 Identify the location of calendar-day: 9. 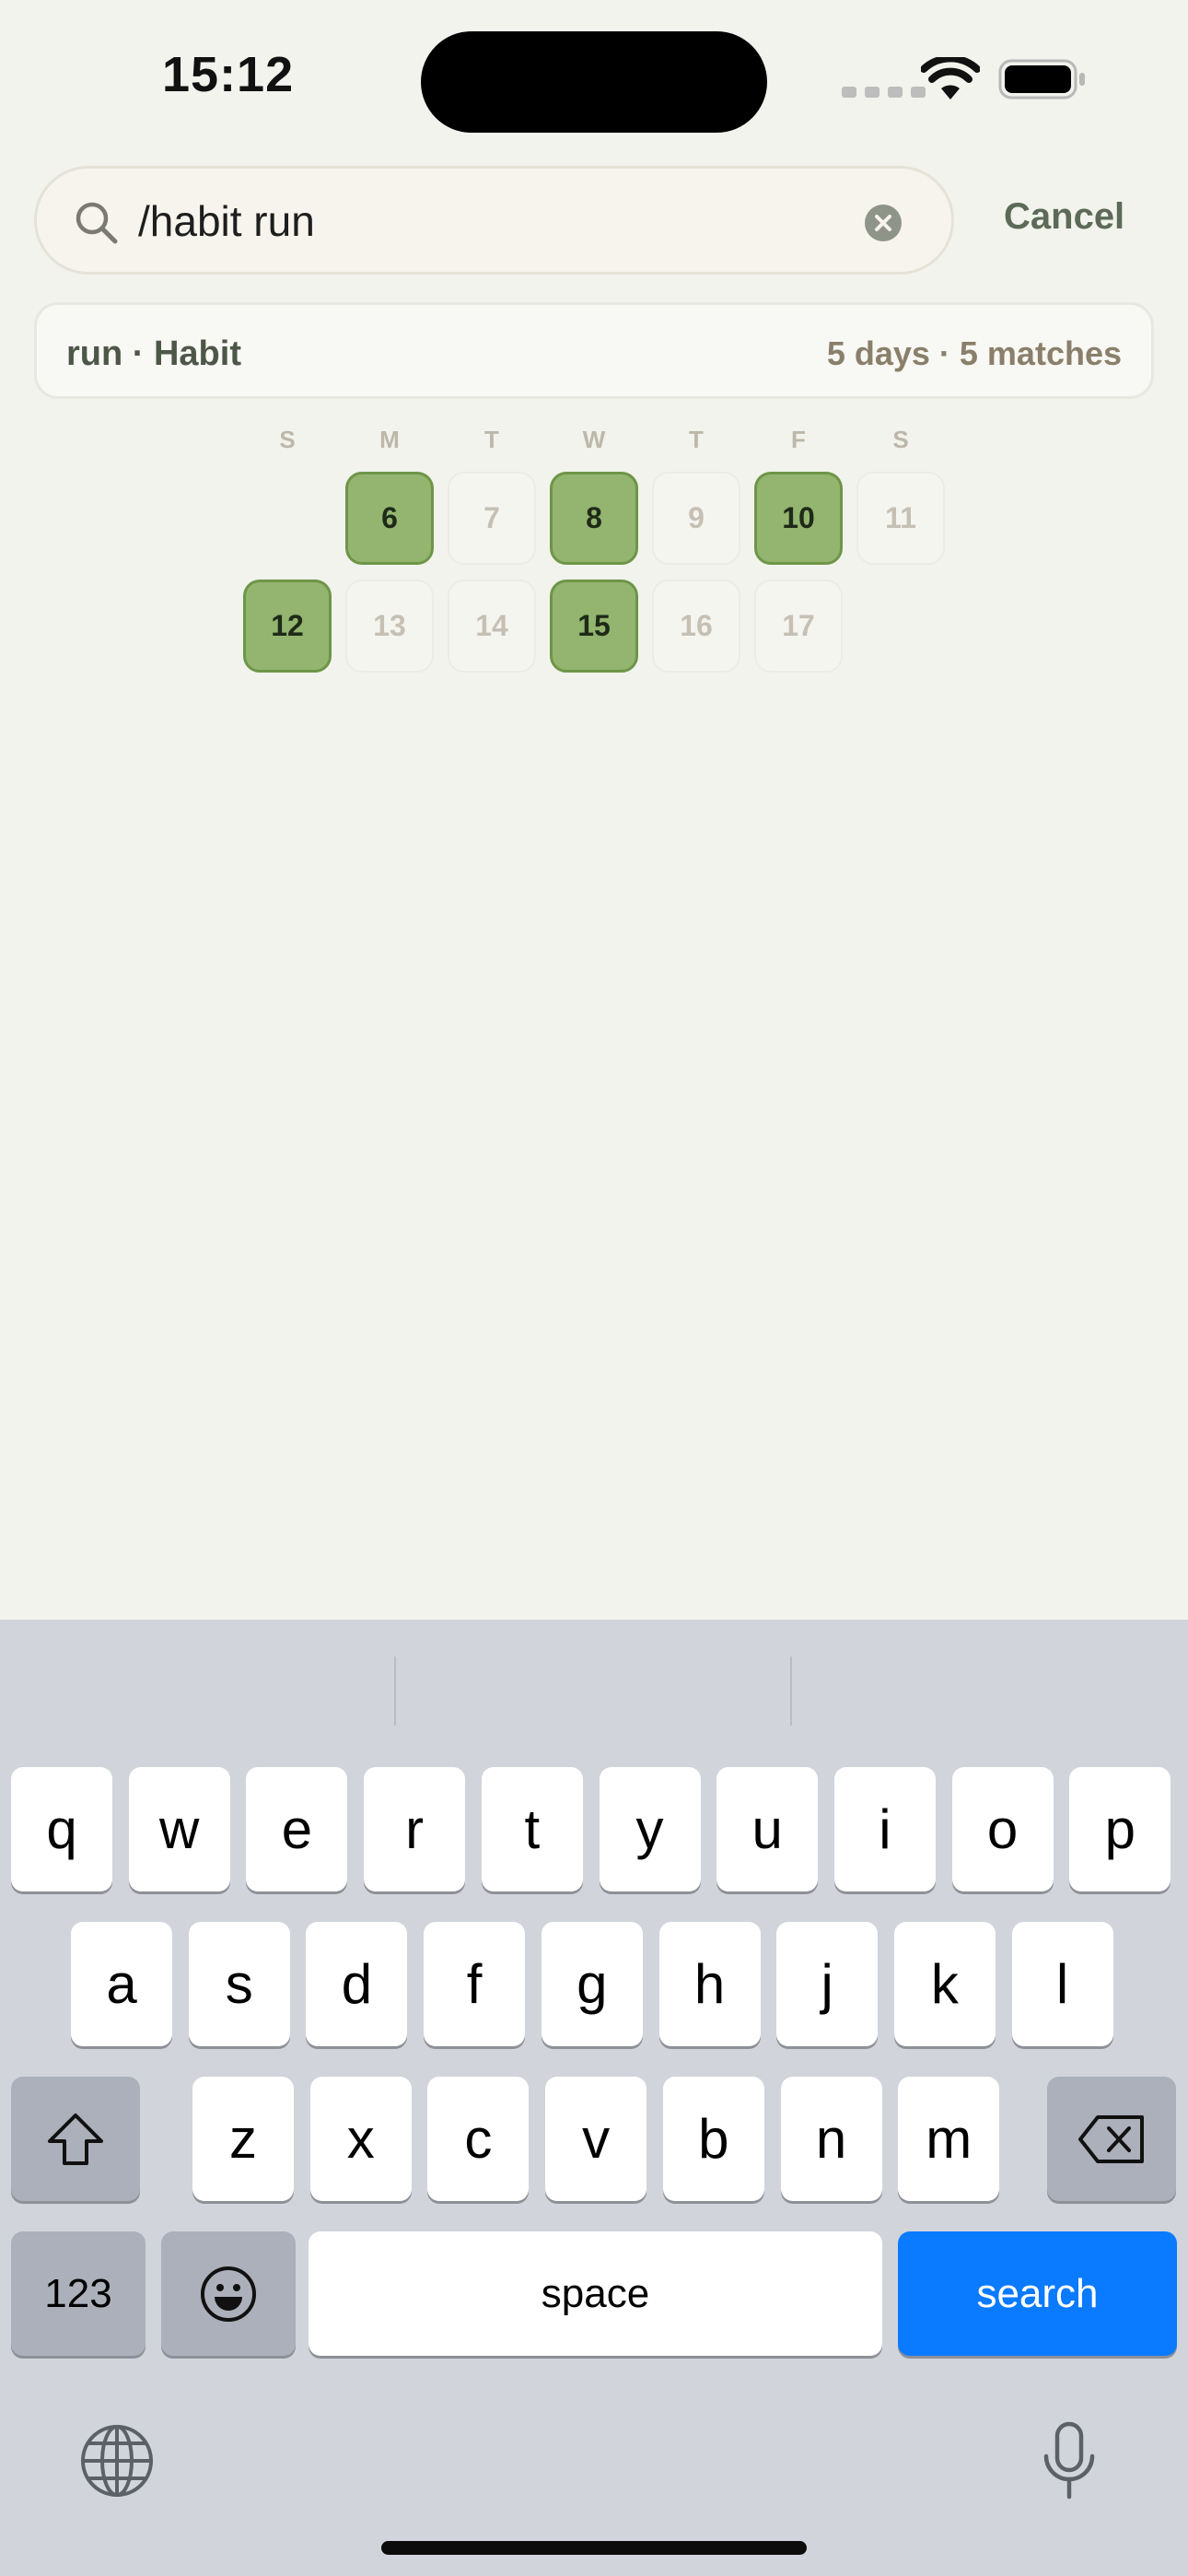
(696, 518).